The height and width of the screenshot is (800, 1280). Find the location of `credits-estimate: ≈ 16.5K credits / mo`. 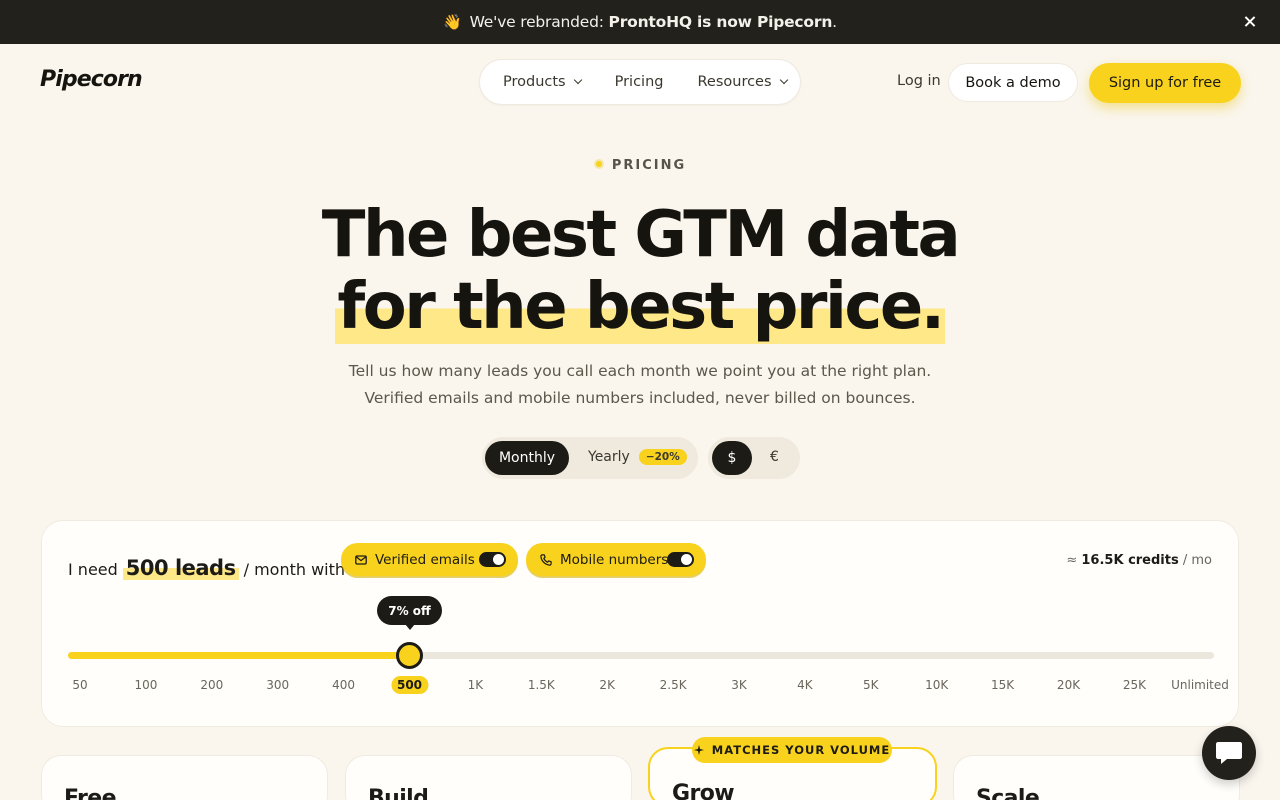

credits-estimate: ≈ 16.5K credits / mo is located at coordinates (1139, 560).